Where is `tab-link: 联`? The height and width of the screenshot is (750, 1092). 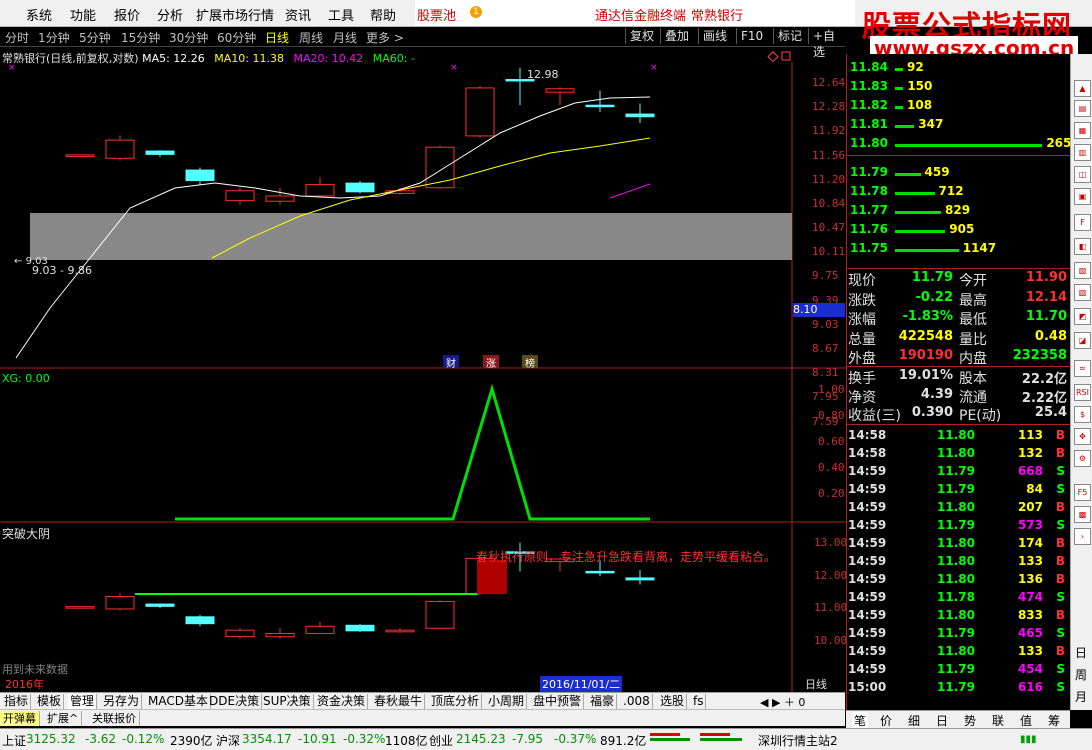
tab-link: 联 is located at coordinates (998, 720).